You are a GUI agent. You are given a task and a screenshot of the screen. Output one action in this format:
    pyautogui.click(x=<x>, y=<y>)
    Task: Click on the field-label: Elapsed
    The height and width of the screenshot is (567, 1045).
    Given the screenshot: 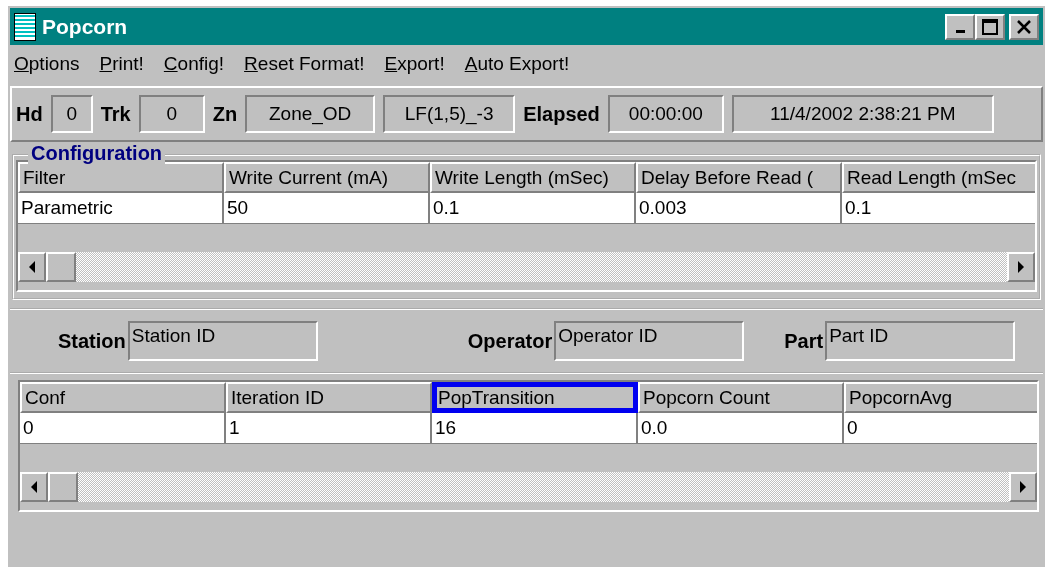 What is the action you would take?
    pyautogui.click(x=561, y=114)
    